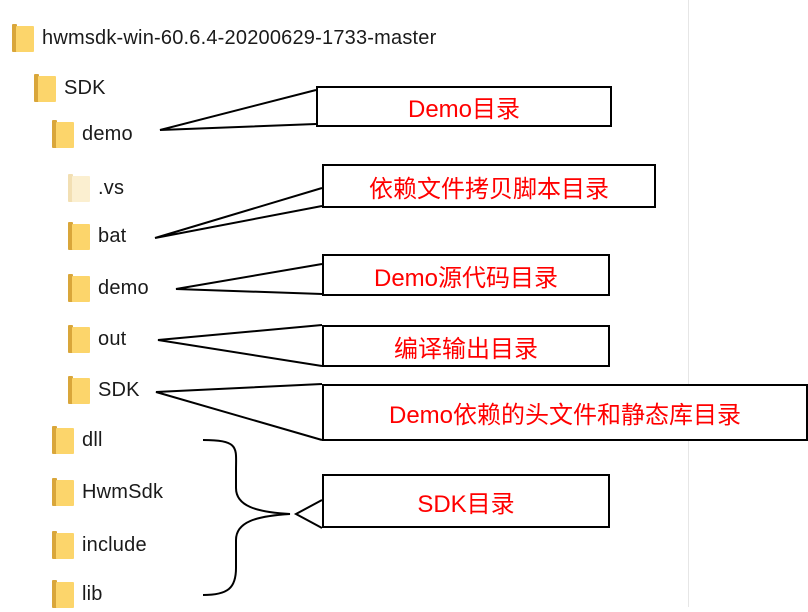 The width and height of the screenshot is (808, 612). I want to click on callout-demo-dependencies-directory: Demo依赖的头文件和静态库目录, so click(565, 412).